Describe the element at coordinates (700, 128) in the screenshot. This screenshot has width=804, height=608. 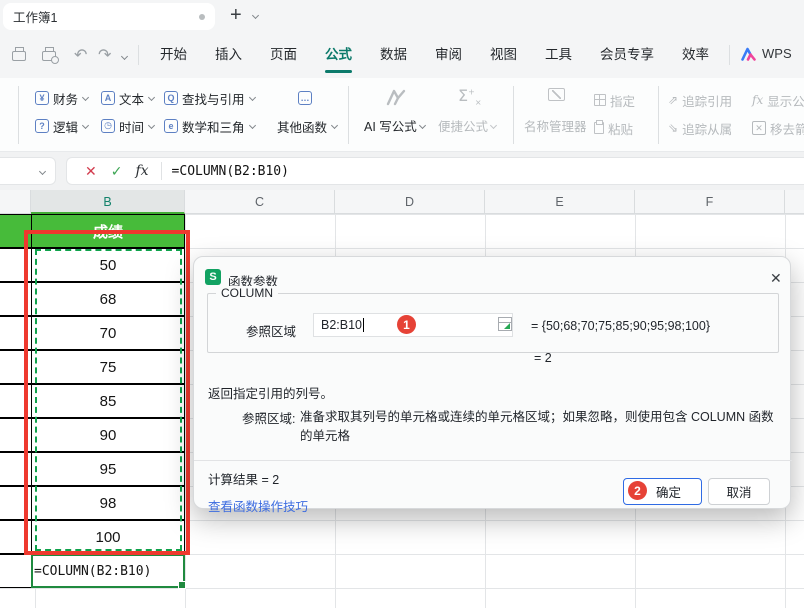
I see `trace-dependents-button: ⇘ 追踪从属` at that location.